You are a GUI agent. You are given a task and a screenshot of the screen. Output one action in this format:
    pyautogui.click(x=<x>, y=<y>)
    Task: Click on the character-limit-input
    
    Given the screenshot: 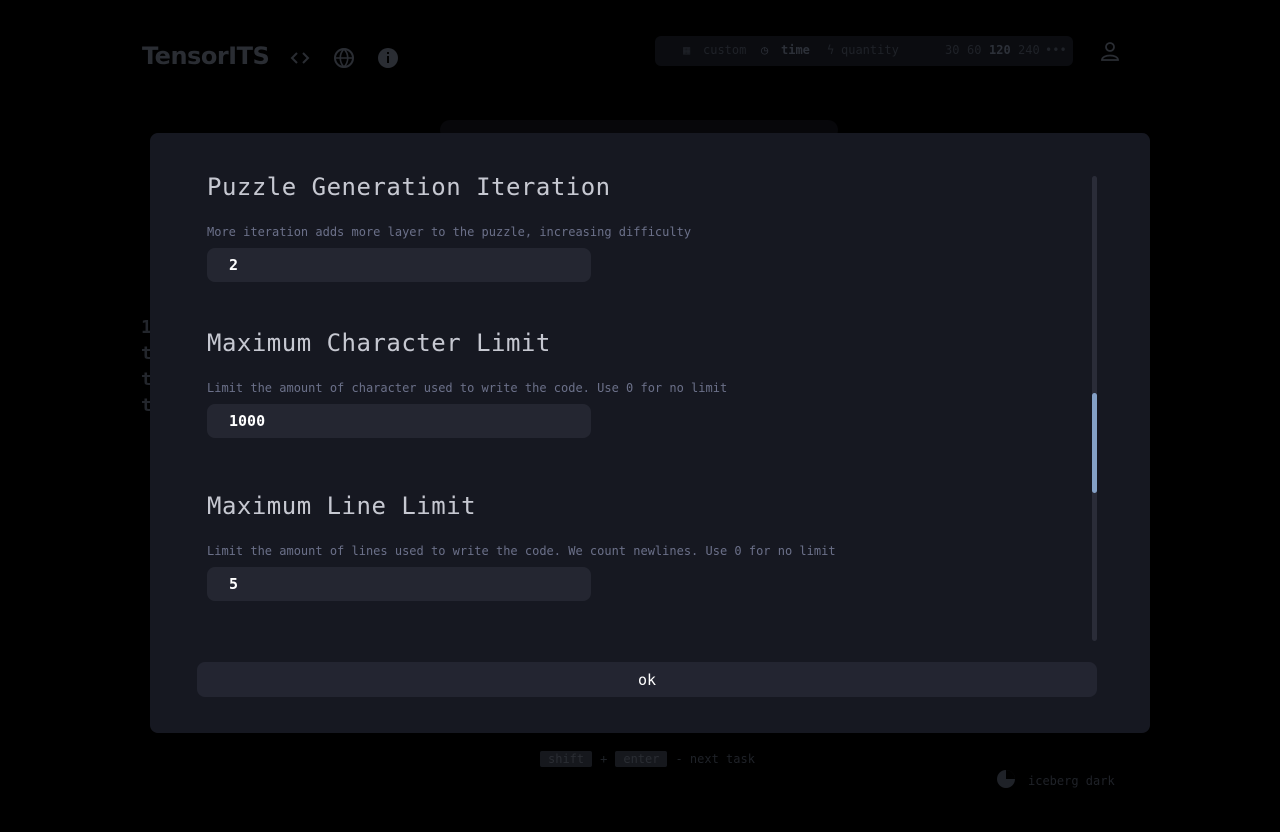 What is the action you would take?
    pyautogui.click(x=399, y=421)
    